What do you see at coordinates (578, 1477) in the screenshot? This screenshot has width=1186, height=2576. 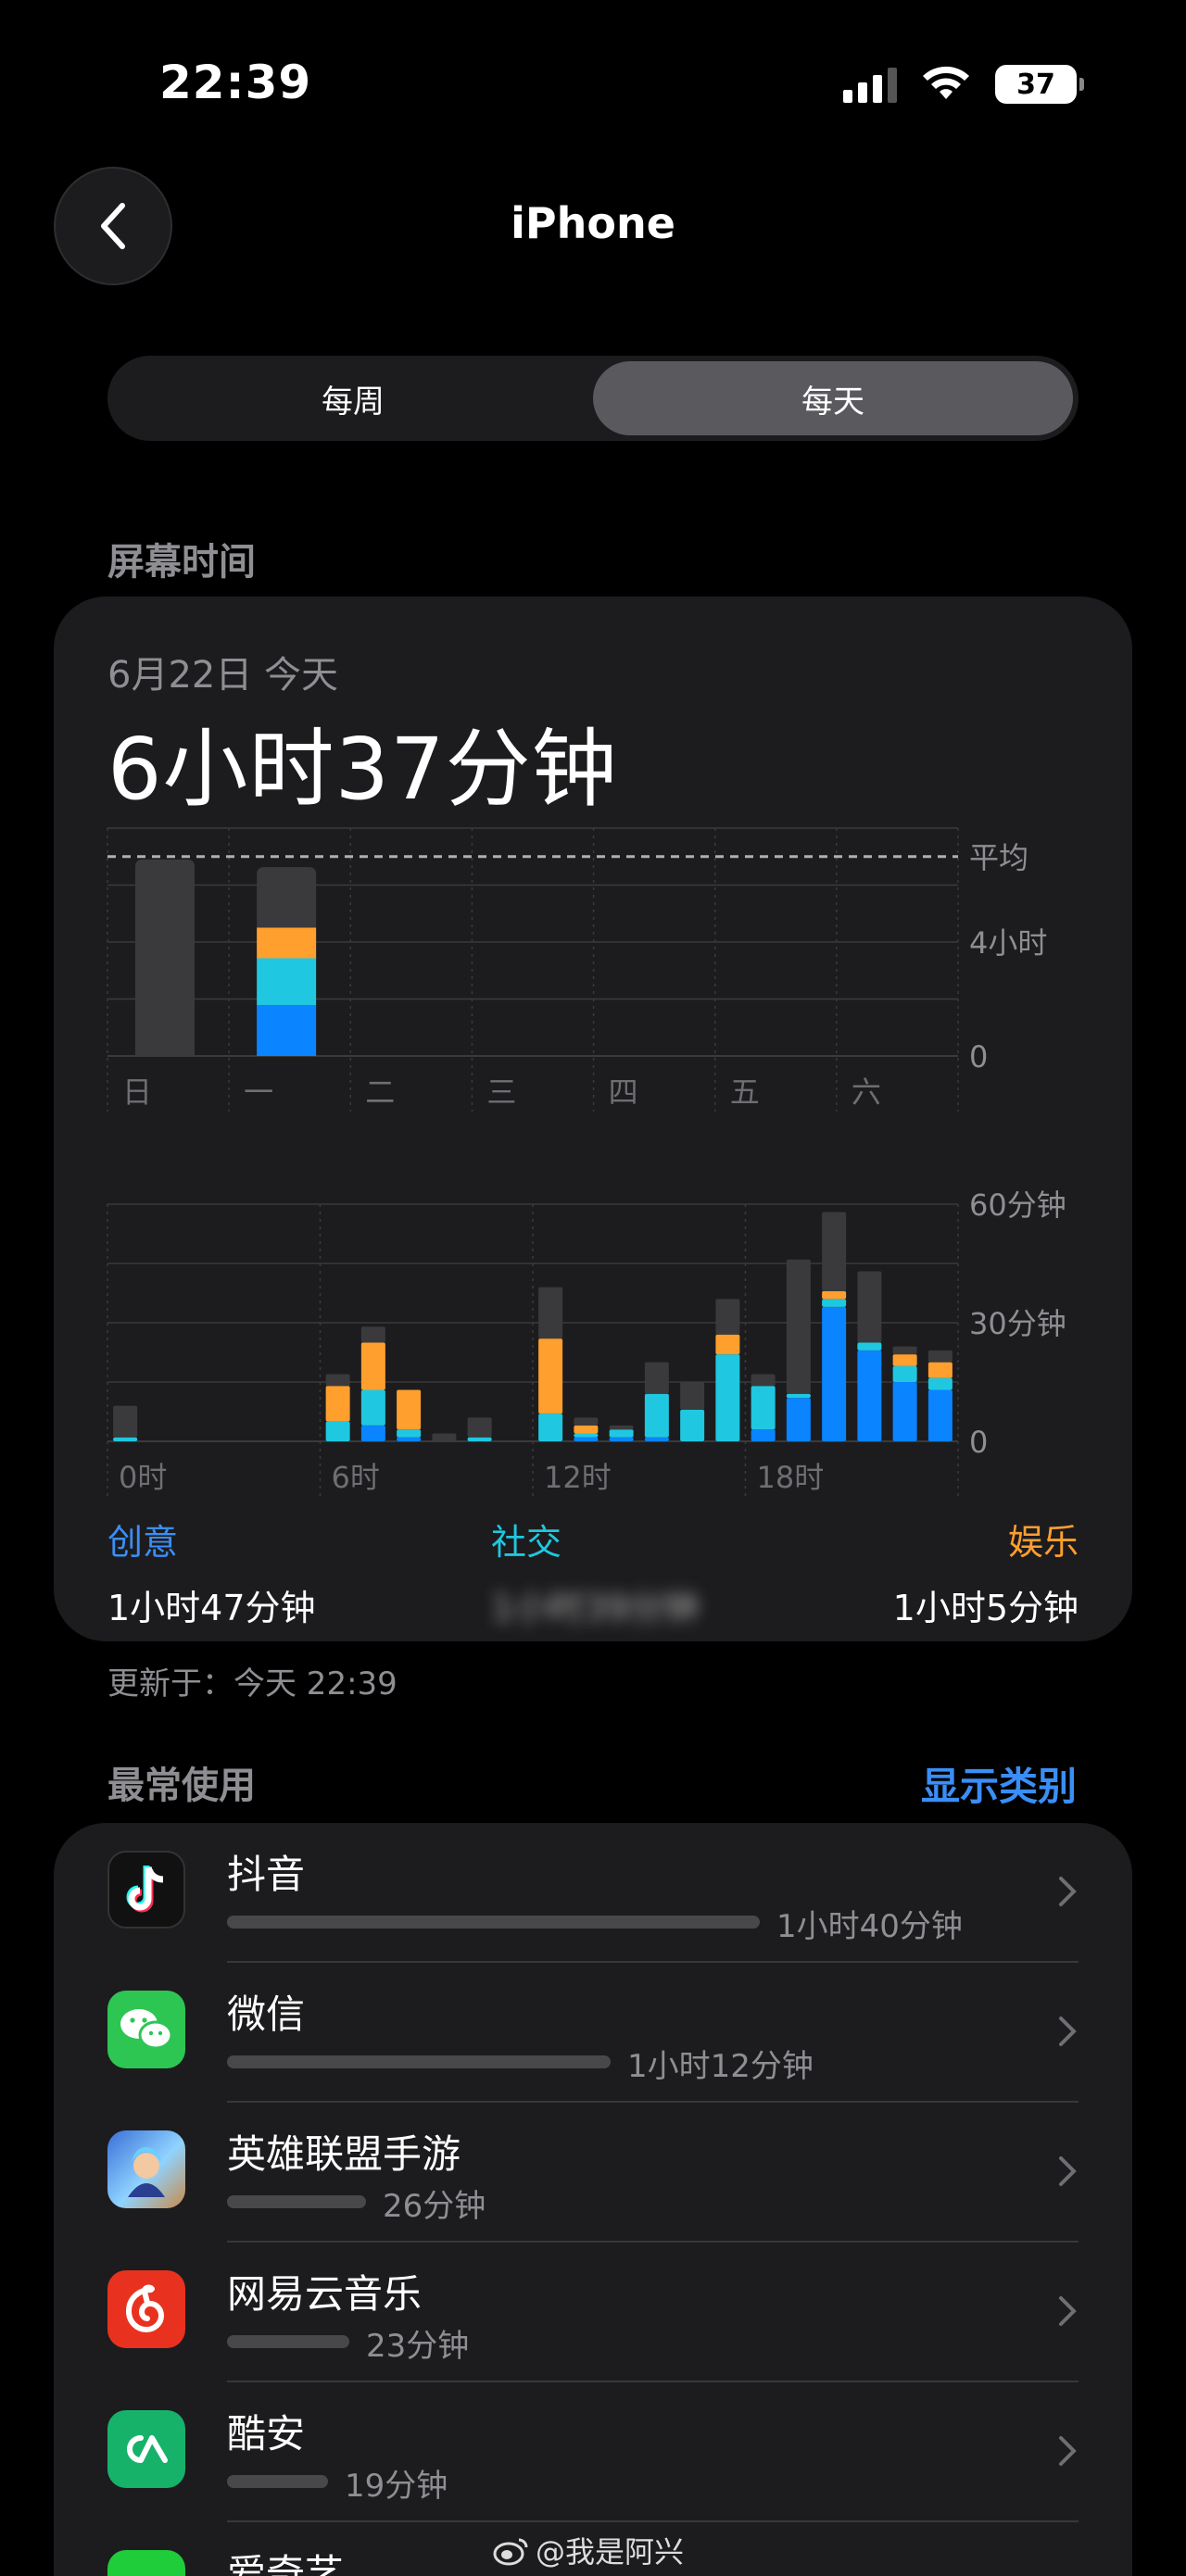 I see `hour-x-tick: 12时` at bounding box center [578, 1477].